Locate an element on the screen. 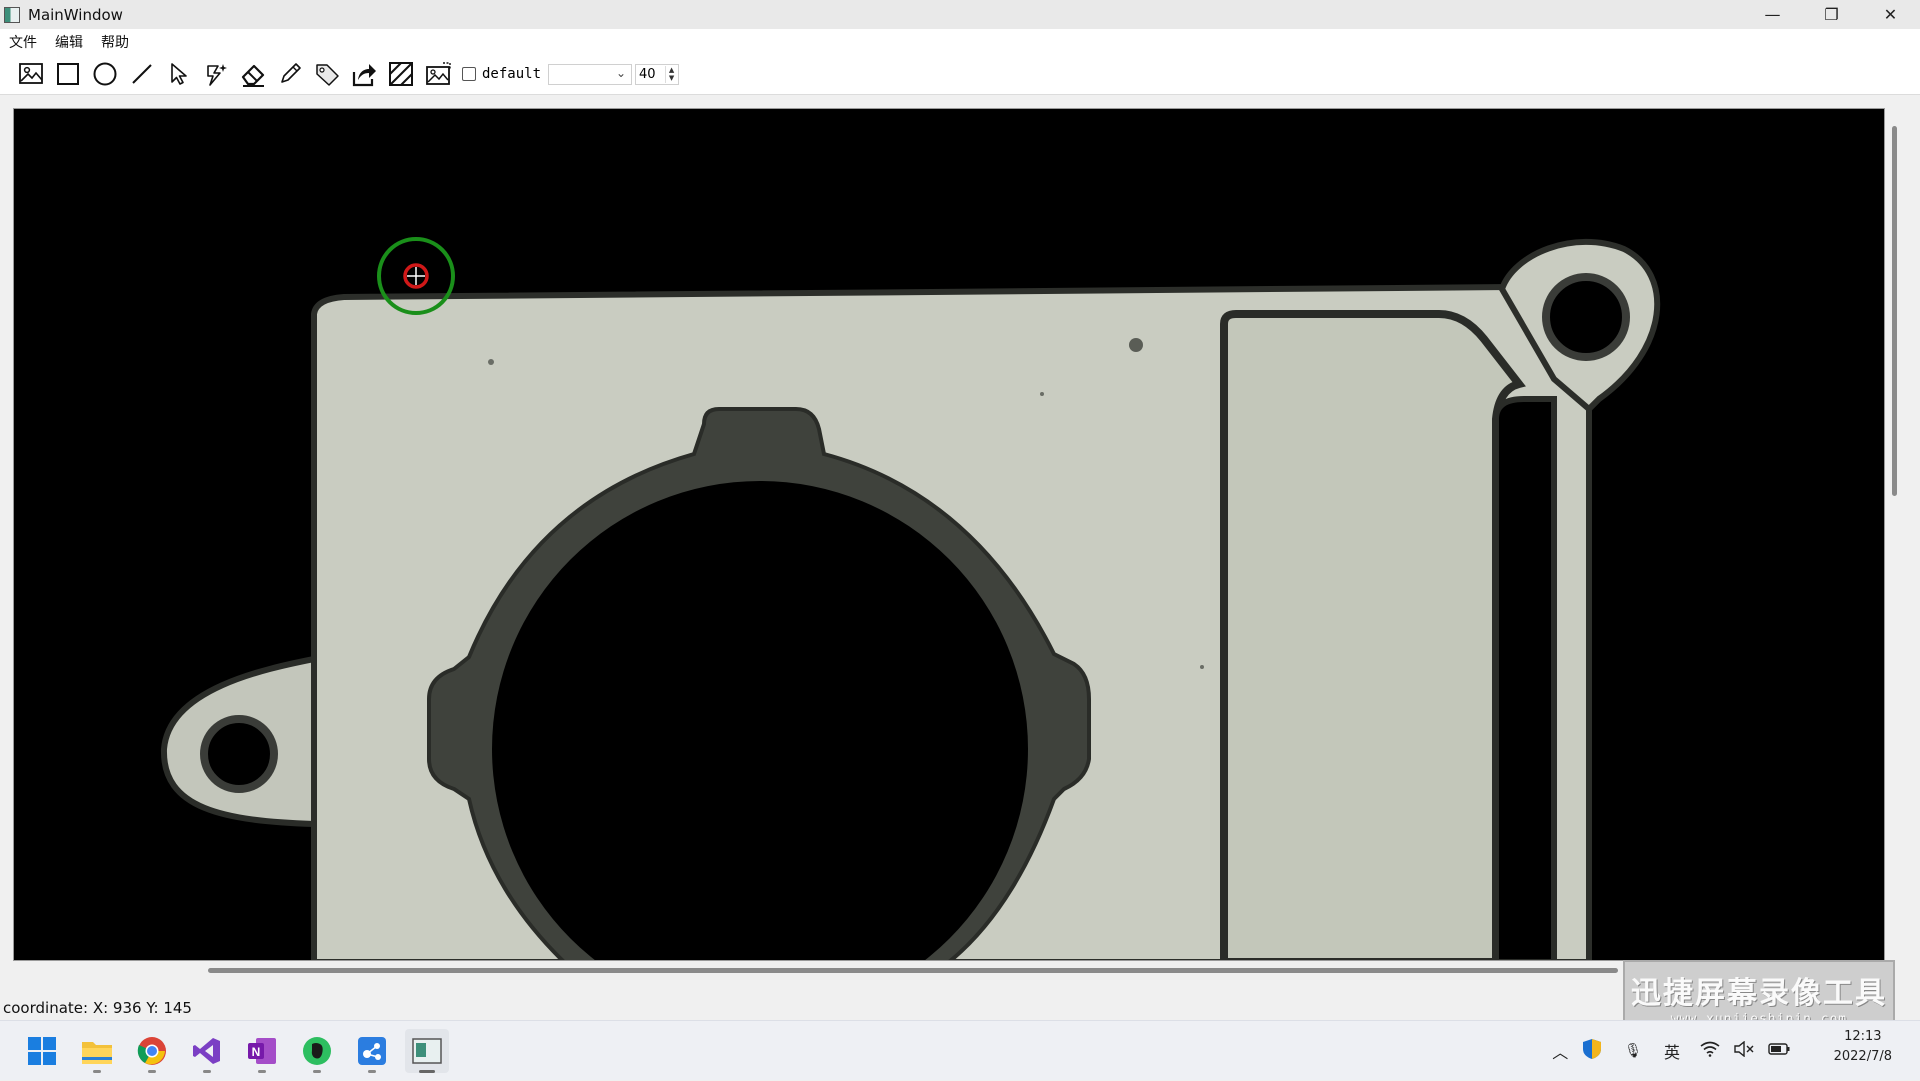  line-icon is located at coordinates (141, 74).